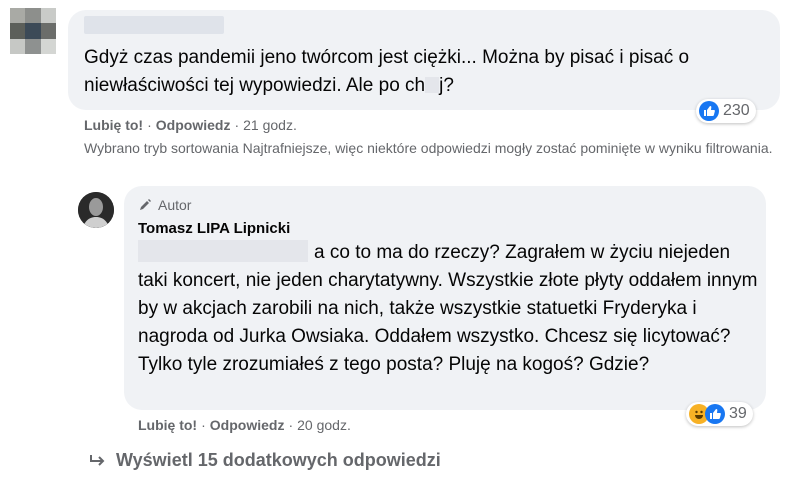 This screenshot has height=478, width=800. I want to click on comment-timestamp: 21 godz., so click(270, 125).